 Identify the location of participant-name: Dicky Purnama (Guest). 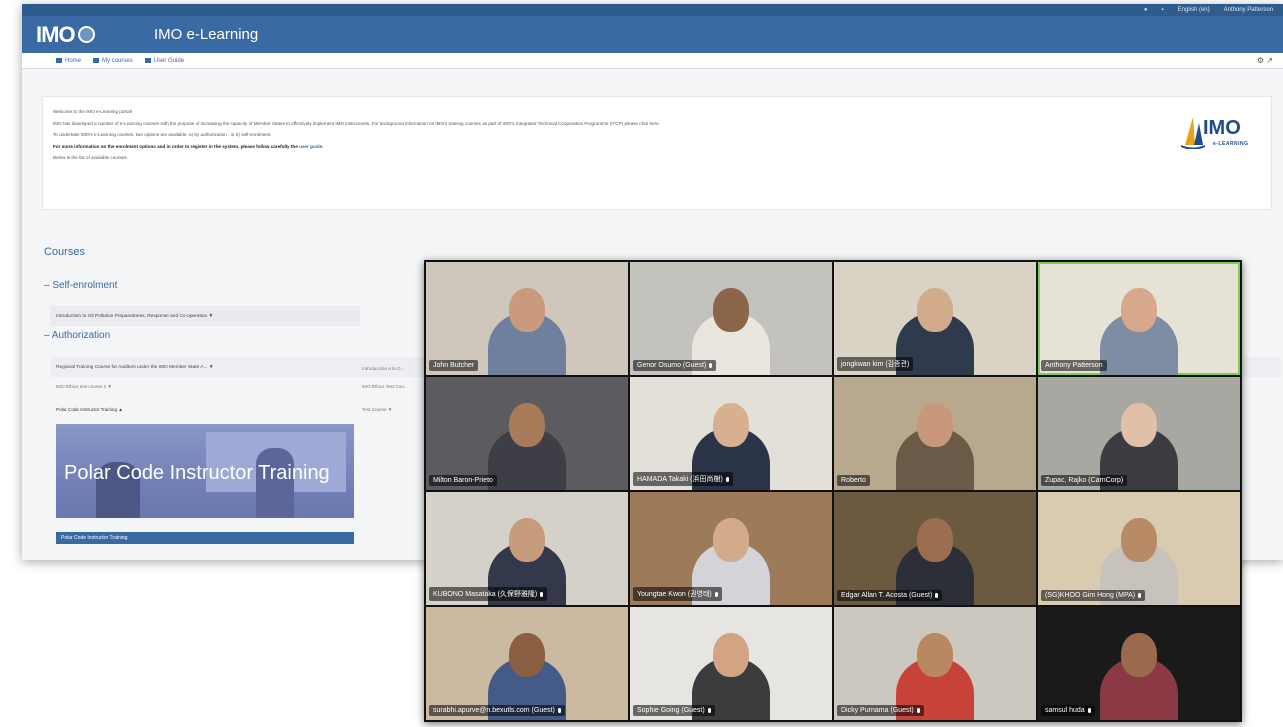
(877, 710).